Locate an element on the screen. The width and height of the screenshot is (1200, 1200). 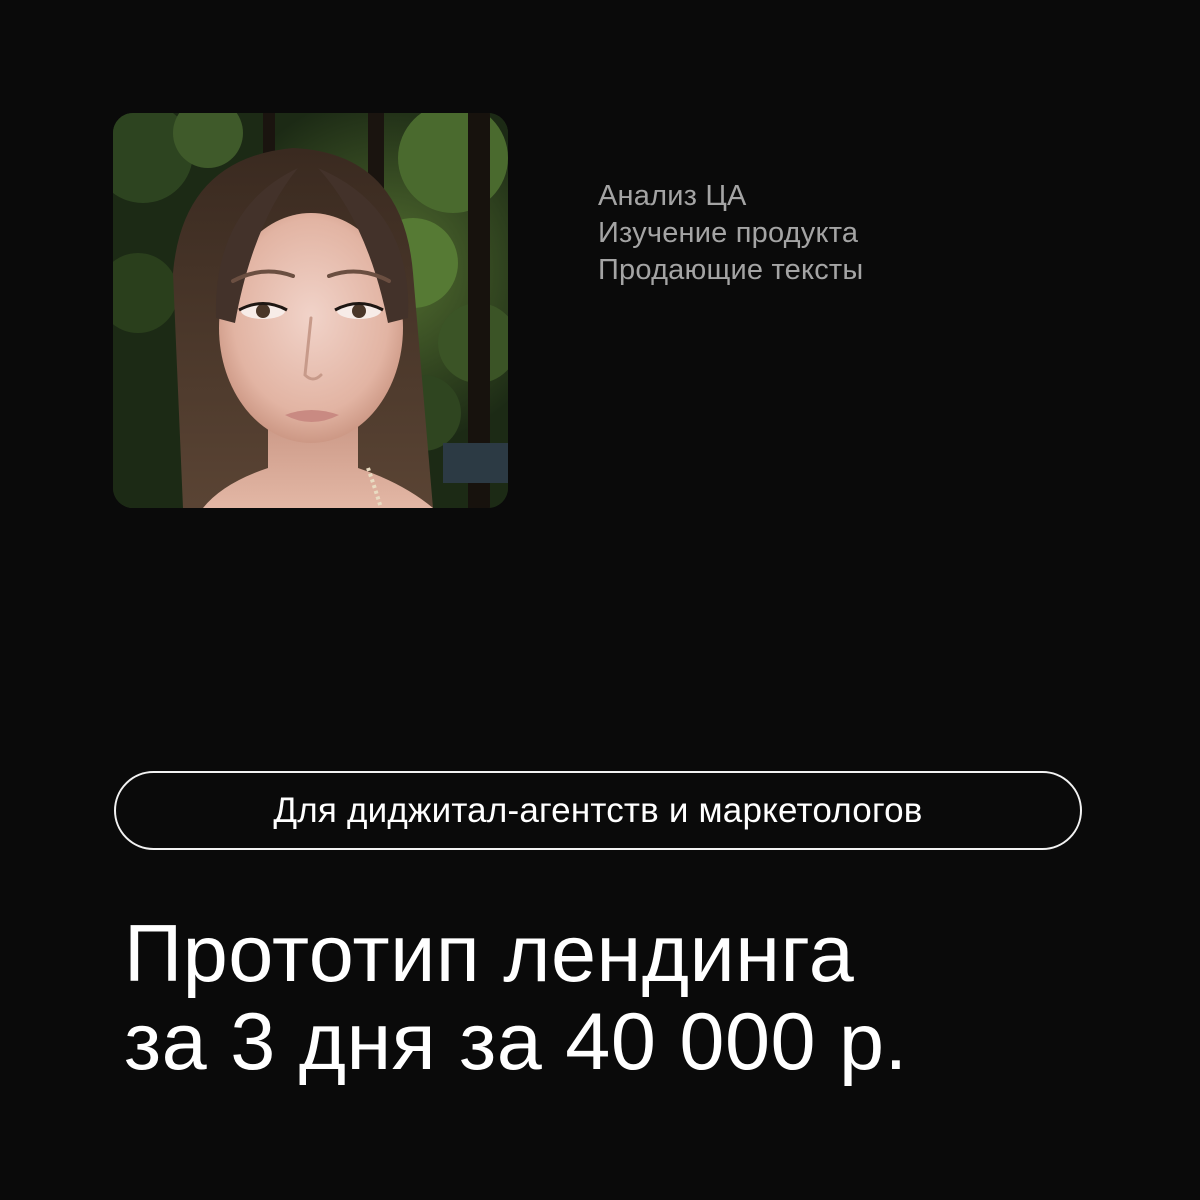
headline-line-1: Прототип лендинга is located at coordinates (489, 954).